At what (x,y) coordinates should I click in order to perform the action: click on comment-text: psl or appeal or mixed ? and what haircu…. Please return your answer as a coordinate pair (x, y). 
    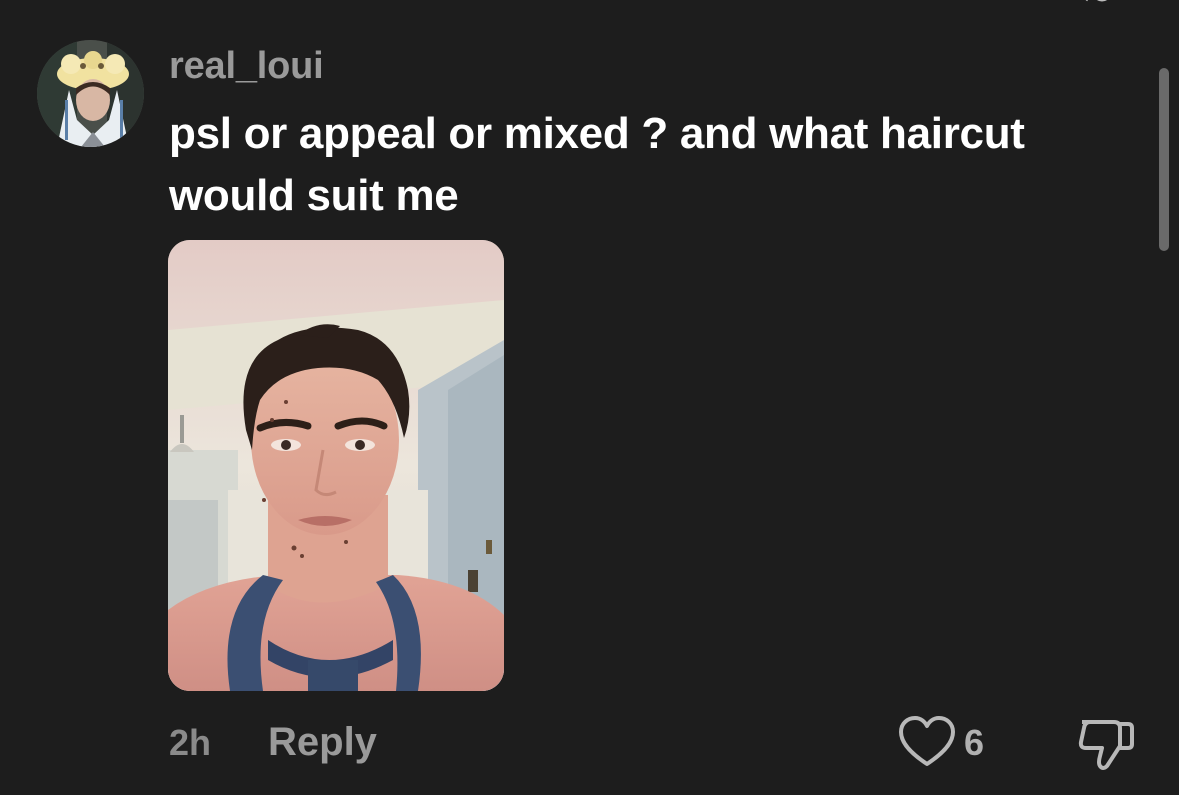
    Looking at the image, I should click on (649, 165).